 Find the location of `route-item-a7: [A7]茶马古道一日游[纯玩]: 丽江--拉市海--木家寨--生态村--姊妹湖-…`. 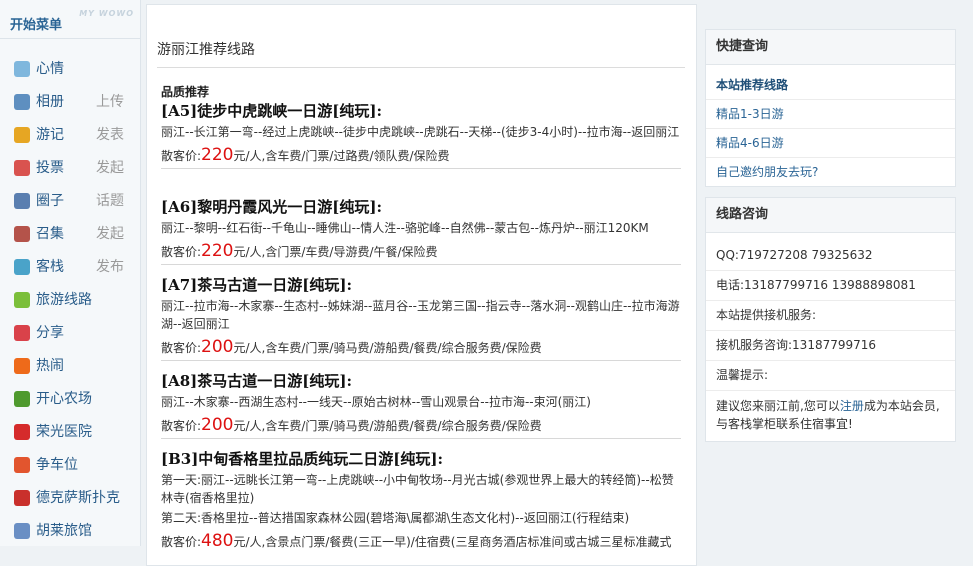

route-item-a7: [A7]茶马古道一日游[纯玩]: 丽江--拉市海--木家寨--生态村--姊妹湖-… is located at coordinates (421, 318).